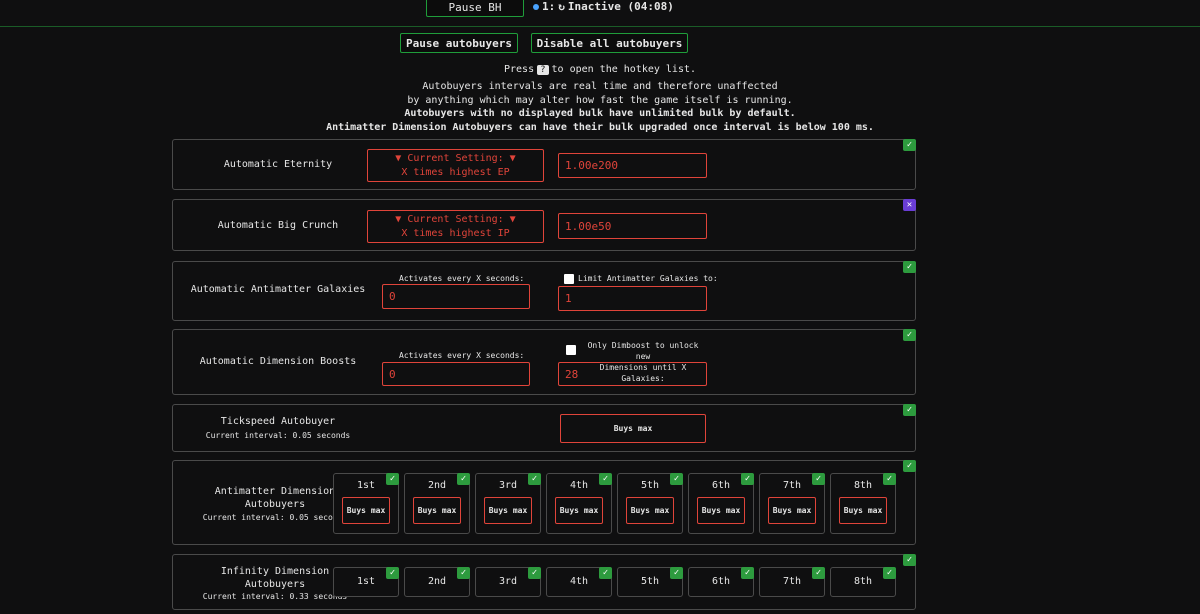  I want to click on tickspeed-label: Tickspeed Autobuyer, so click(278, 421).